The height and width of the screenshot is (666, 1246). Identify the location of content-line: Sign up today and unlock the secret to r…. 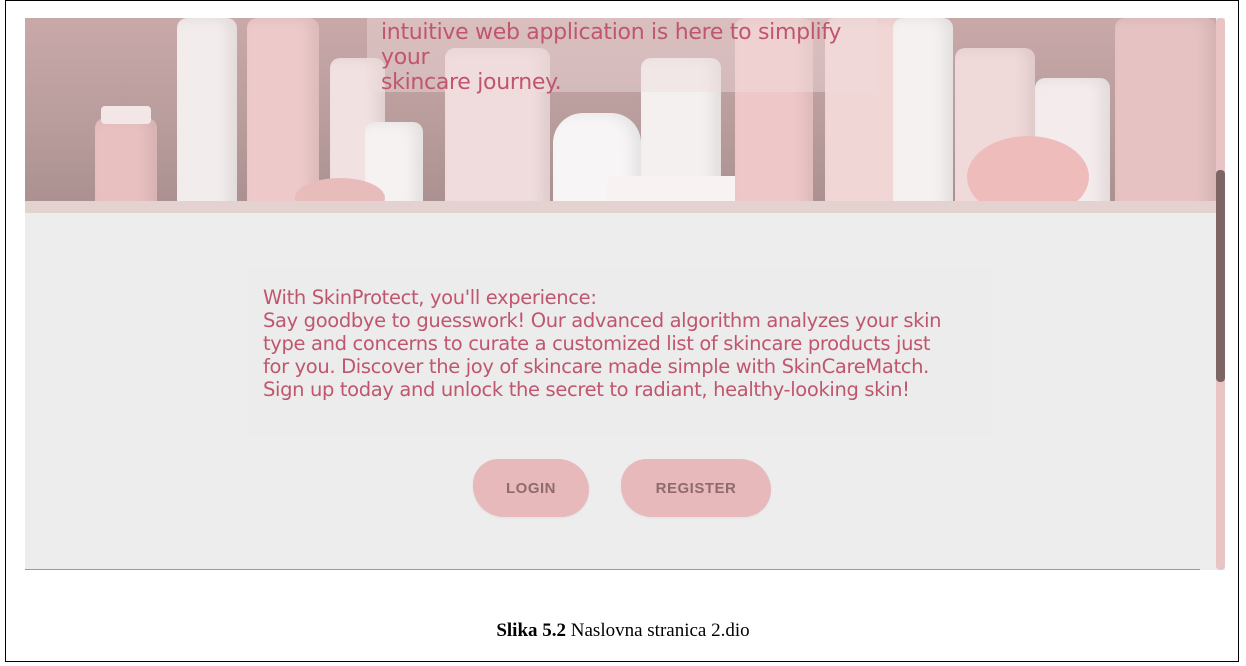
(586, 389).